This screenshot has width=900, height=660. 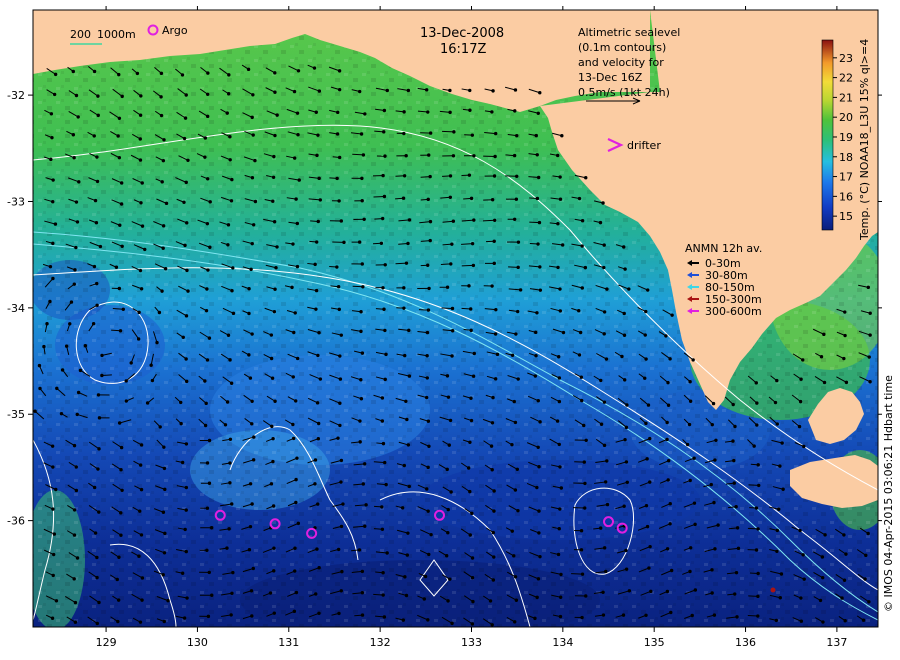 I want to click on map-time: 16:17Z, so click(x=463, y=49).